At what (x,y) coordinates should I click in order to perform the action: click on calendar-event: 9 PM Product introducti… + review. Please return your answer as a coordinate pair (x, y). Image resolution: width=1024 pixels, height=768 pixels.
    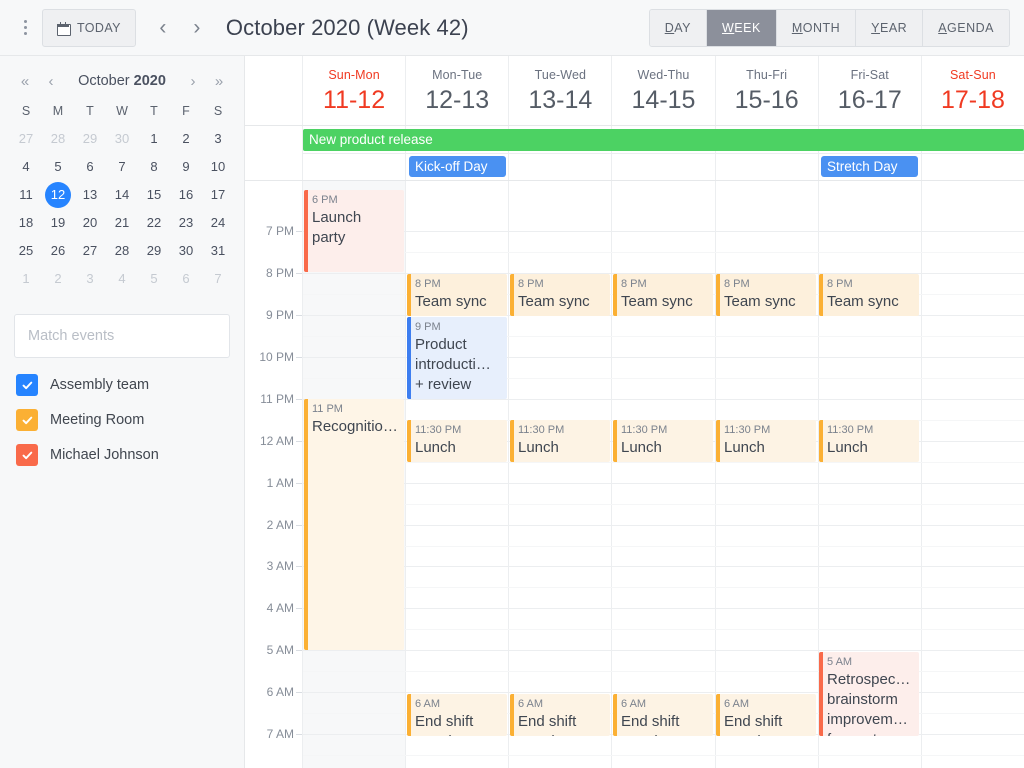
    Looking at the image, I should click on (456, 358).